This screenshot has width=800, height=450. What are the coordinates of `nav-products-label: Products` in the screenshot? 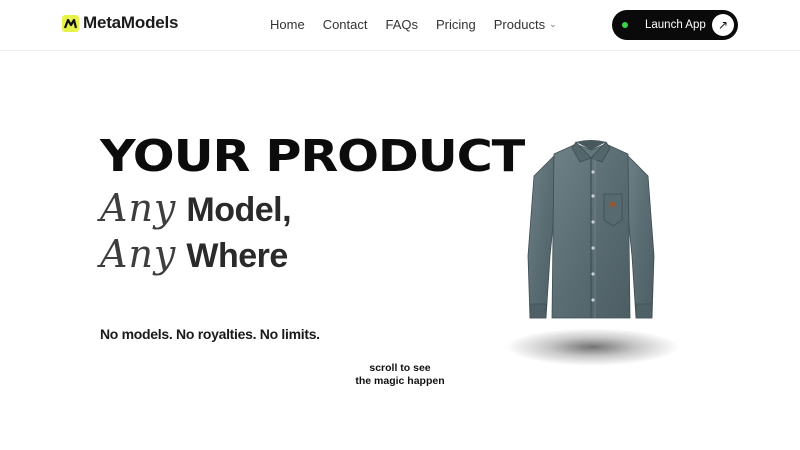 It's located at (519, 24).